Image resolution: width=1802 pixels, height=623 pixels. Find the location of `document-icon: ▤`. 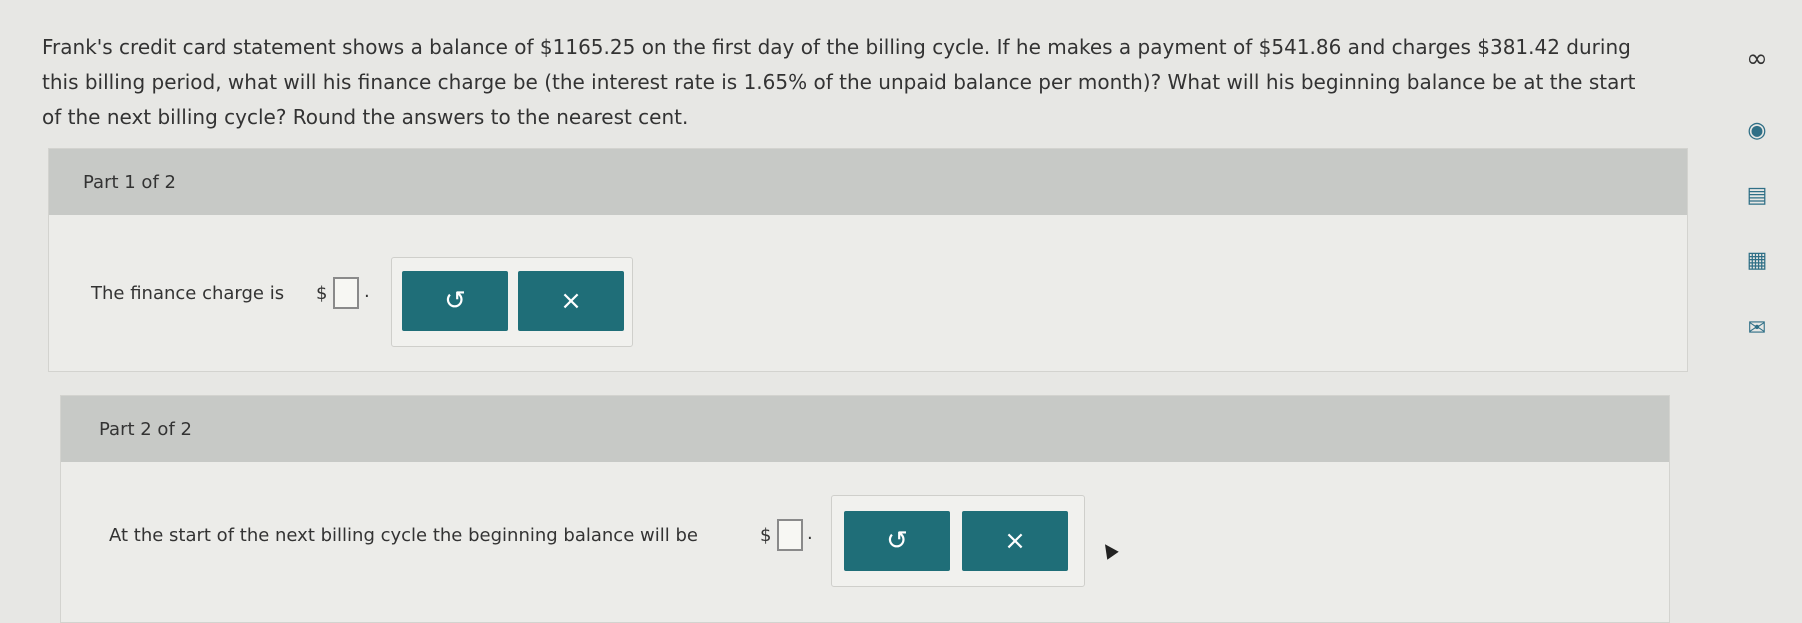

document-icon: ▤ is located at coordinates (1757, 195).